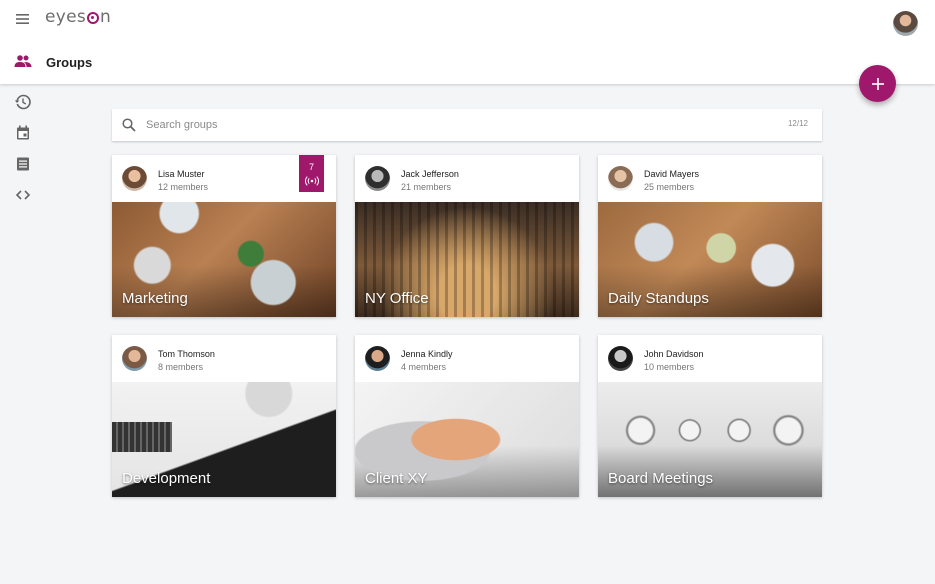 This screenshot has height=584, width=935. I want to click on card-header: Jenna Kindly 4 members, so click(467, 358).